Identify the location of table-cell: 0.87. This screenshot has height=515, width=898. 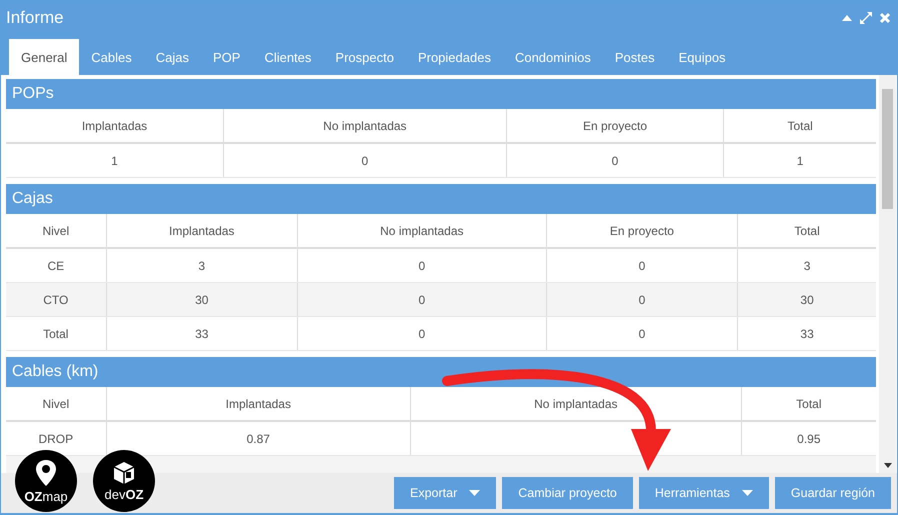
(258, 439).